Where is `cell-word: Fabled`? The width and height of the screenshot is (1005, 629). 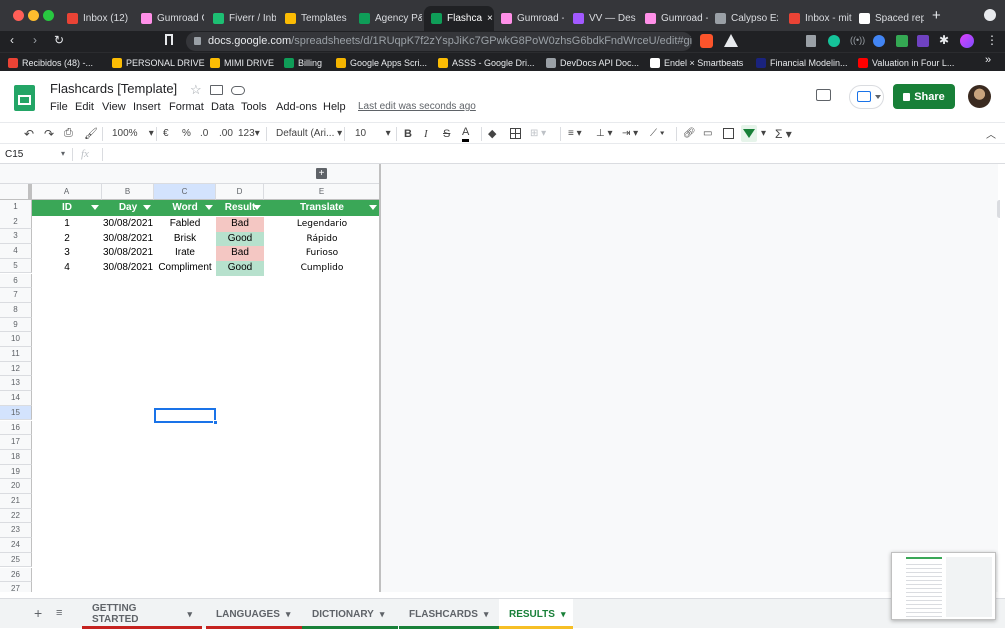 cell-word: Fabled is located at coordinates (185, 224).